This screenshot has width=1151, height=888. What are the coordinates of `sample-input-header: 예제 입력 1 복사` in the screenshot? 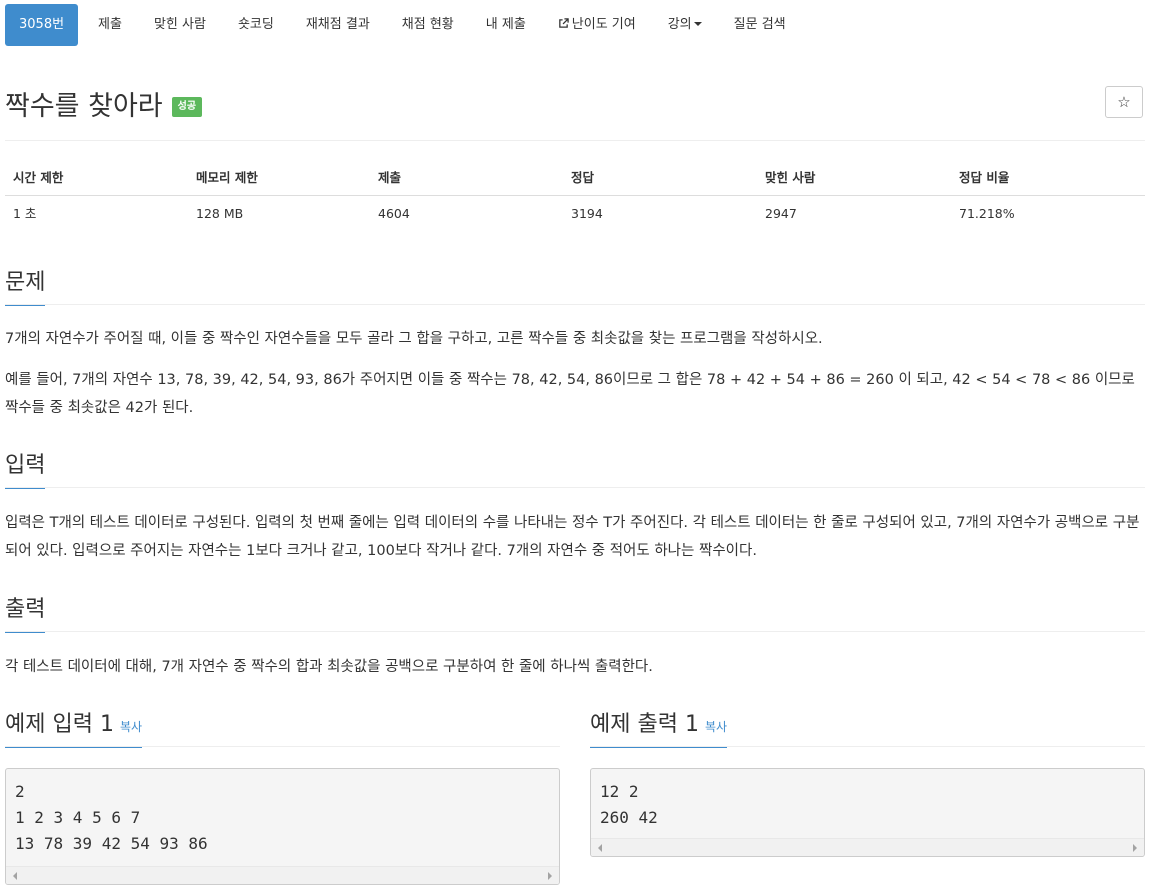 It's located at (282, 727).